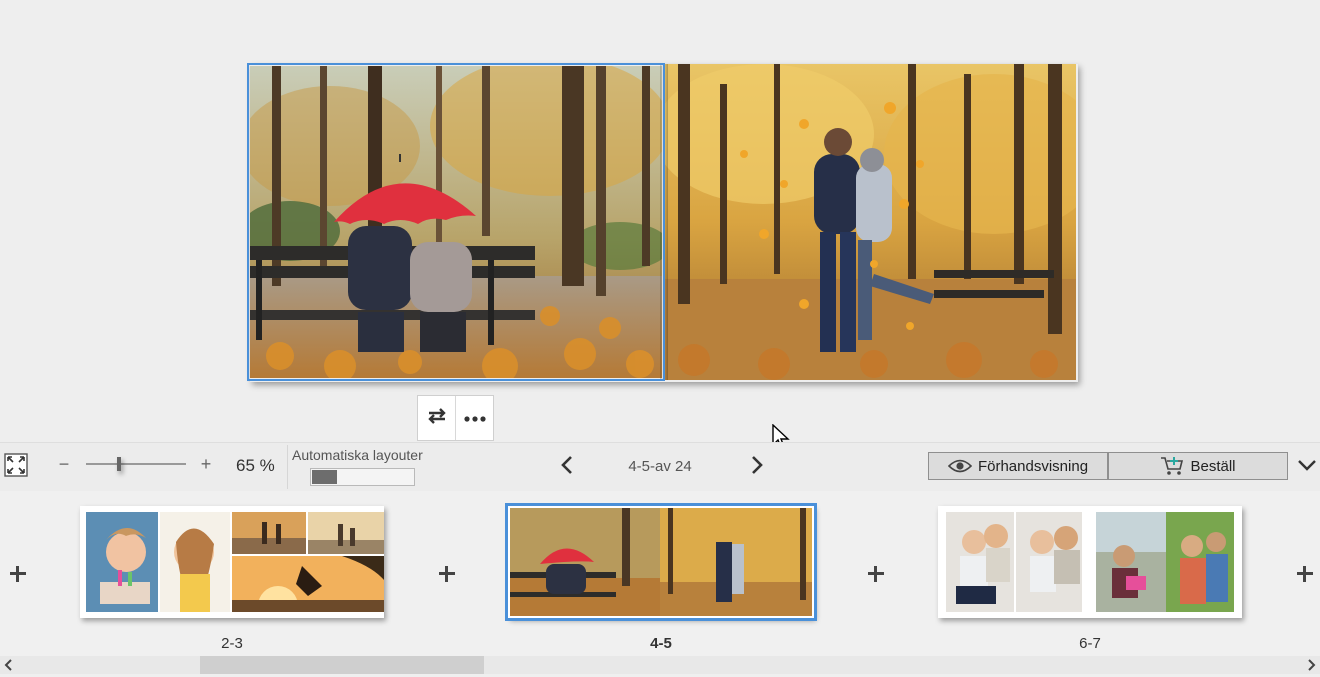 Image resolution: width=1320 pixels, height=677 pixels. I want to click on thumbnail-label: 6-7, so click(1090, 643).